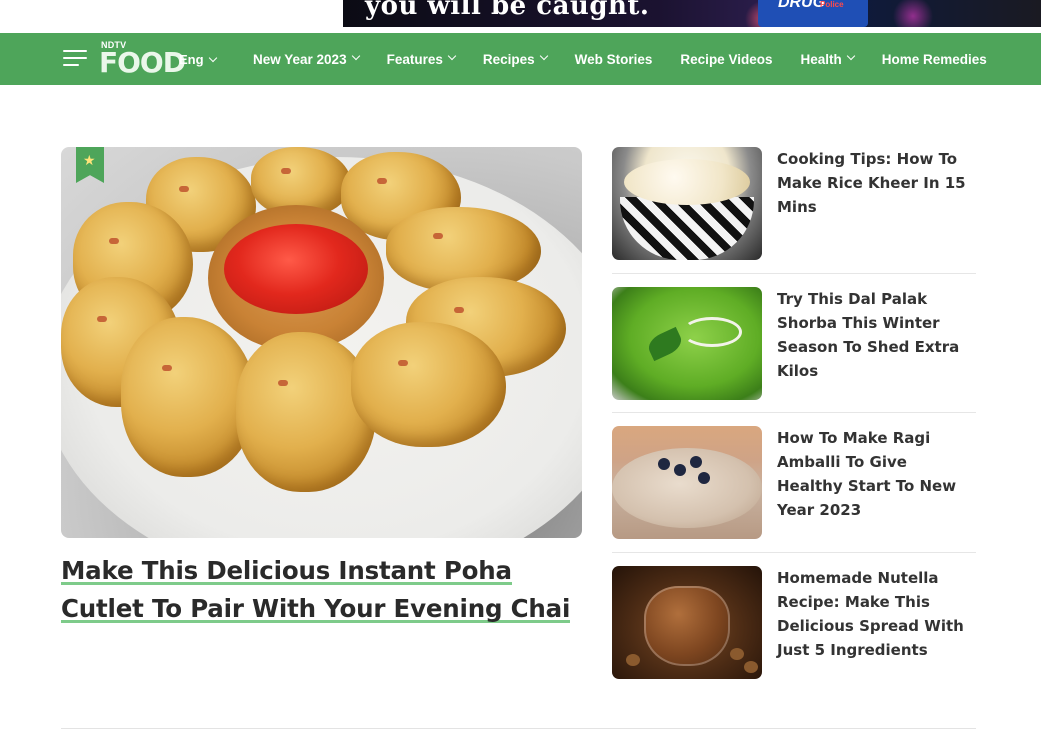 The image size is (1041, 735). I want to click on nav-item-health: Health, so click(827, 59).